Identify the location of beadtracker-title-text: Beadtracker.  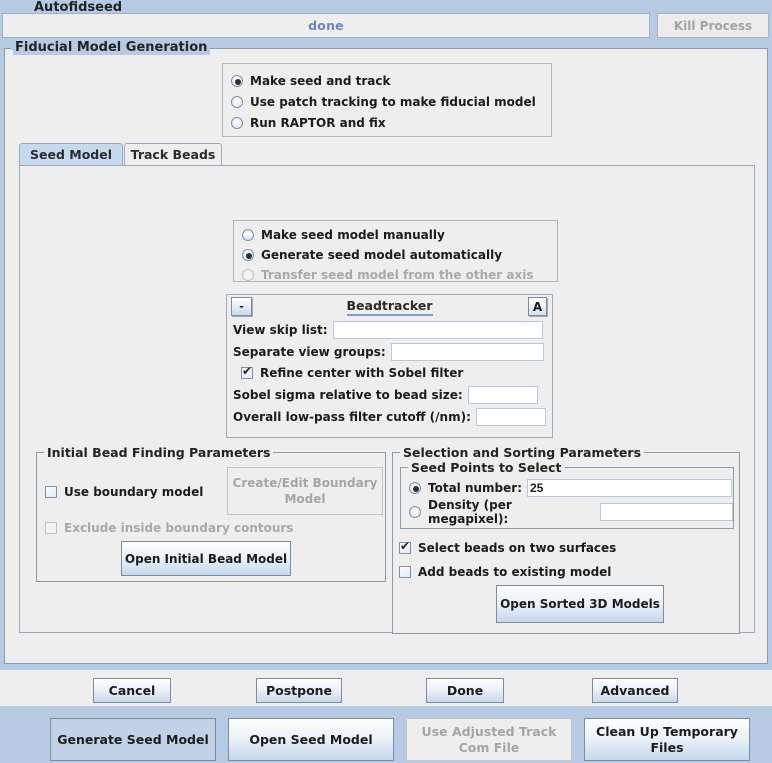
(389, 307).